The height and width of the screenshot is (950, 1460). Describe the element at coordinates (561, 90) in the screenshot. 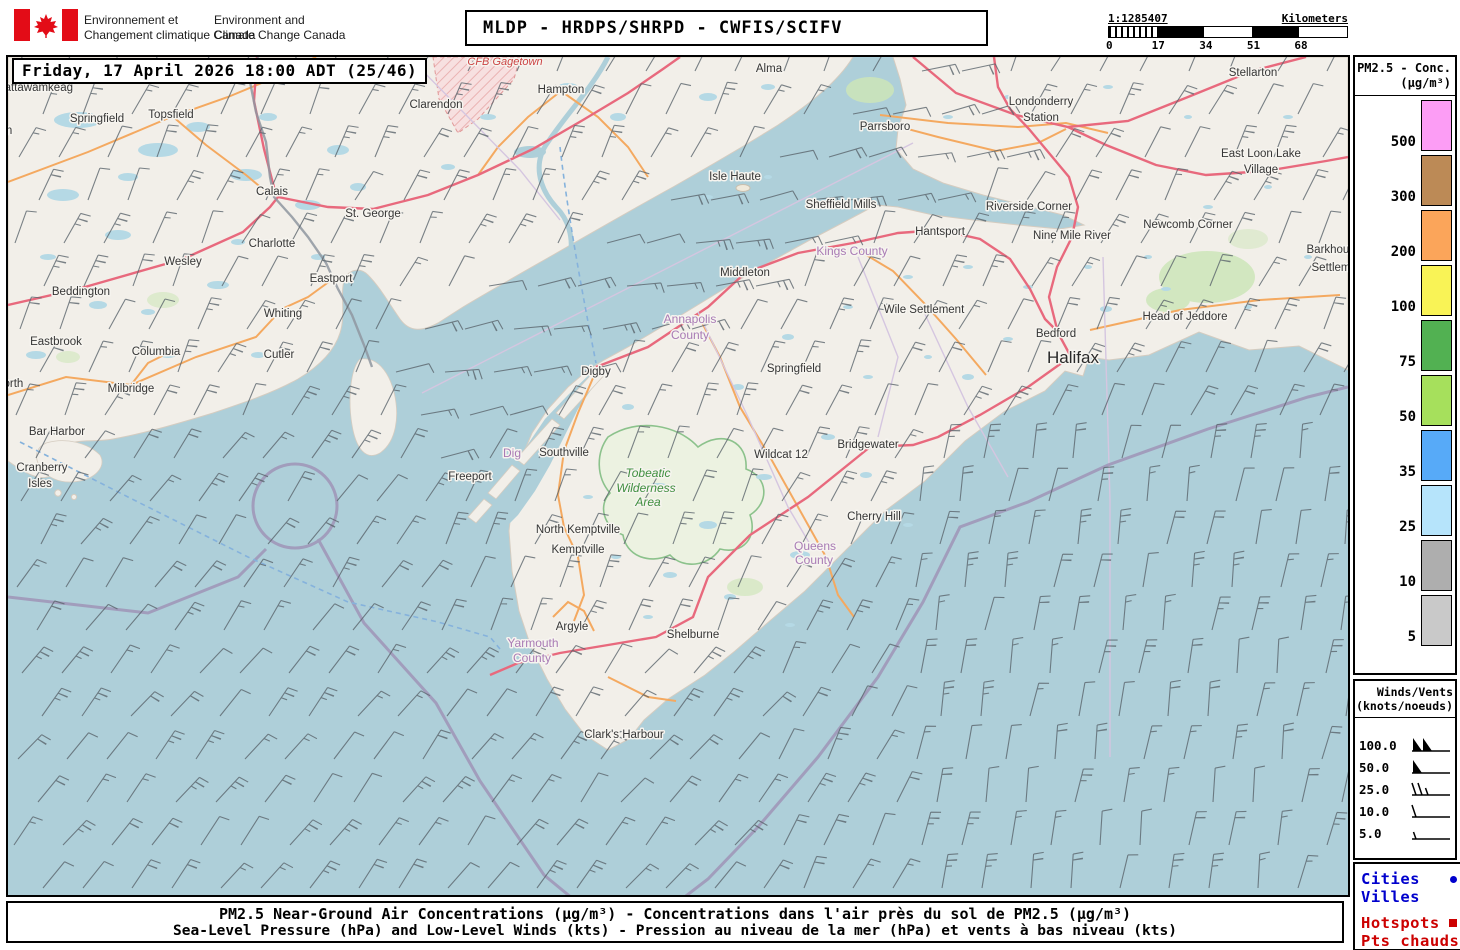

I see `map-place-label: Hampton` at that location.